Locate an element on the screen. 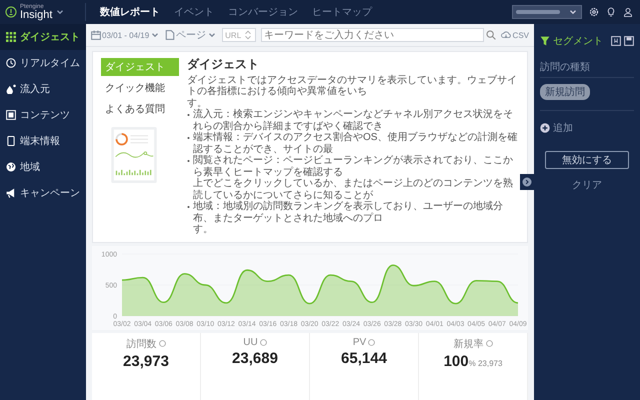 The height and width of the screenshot is (400, 640). logo-text: Insight is located at coordinates (36, 15).